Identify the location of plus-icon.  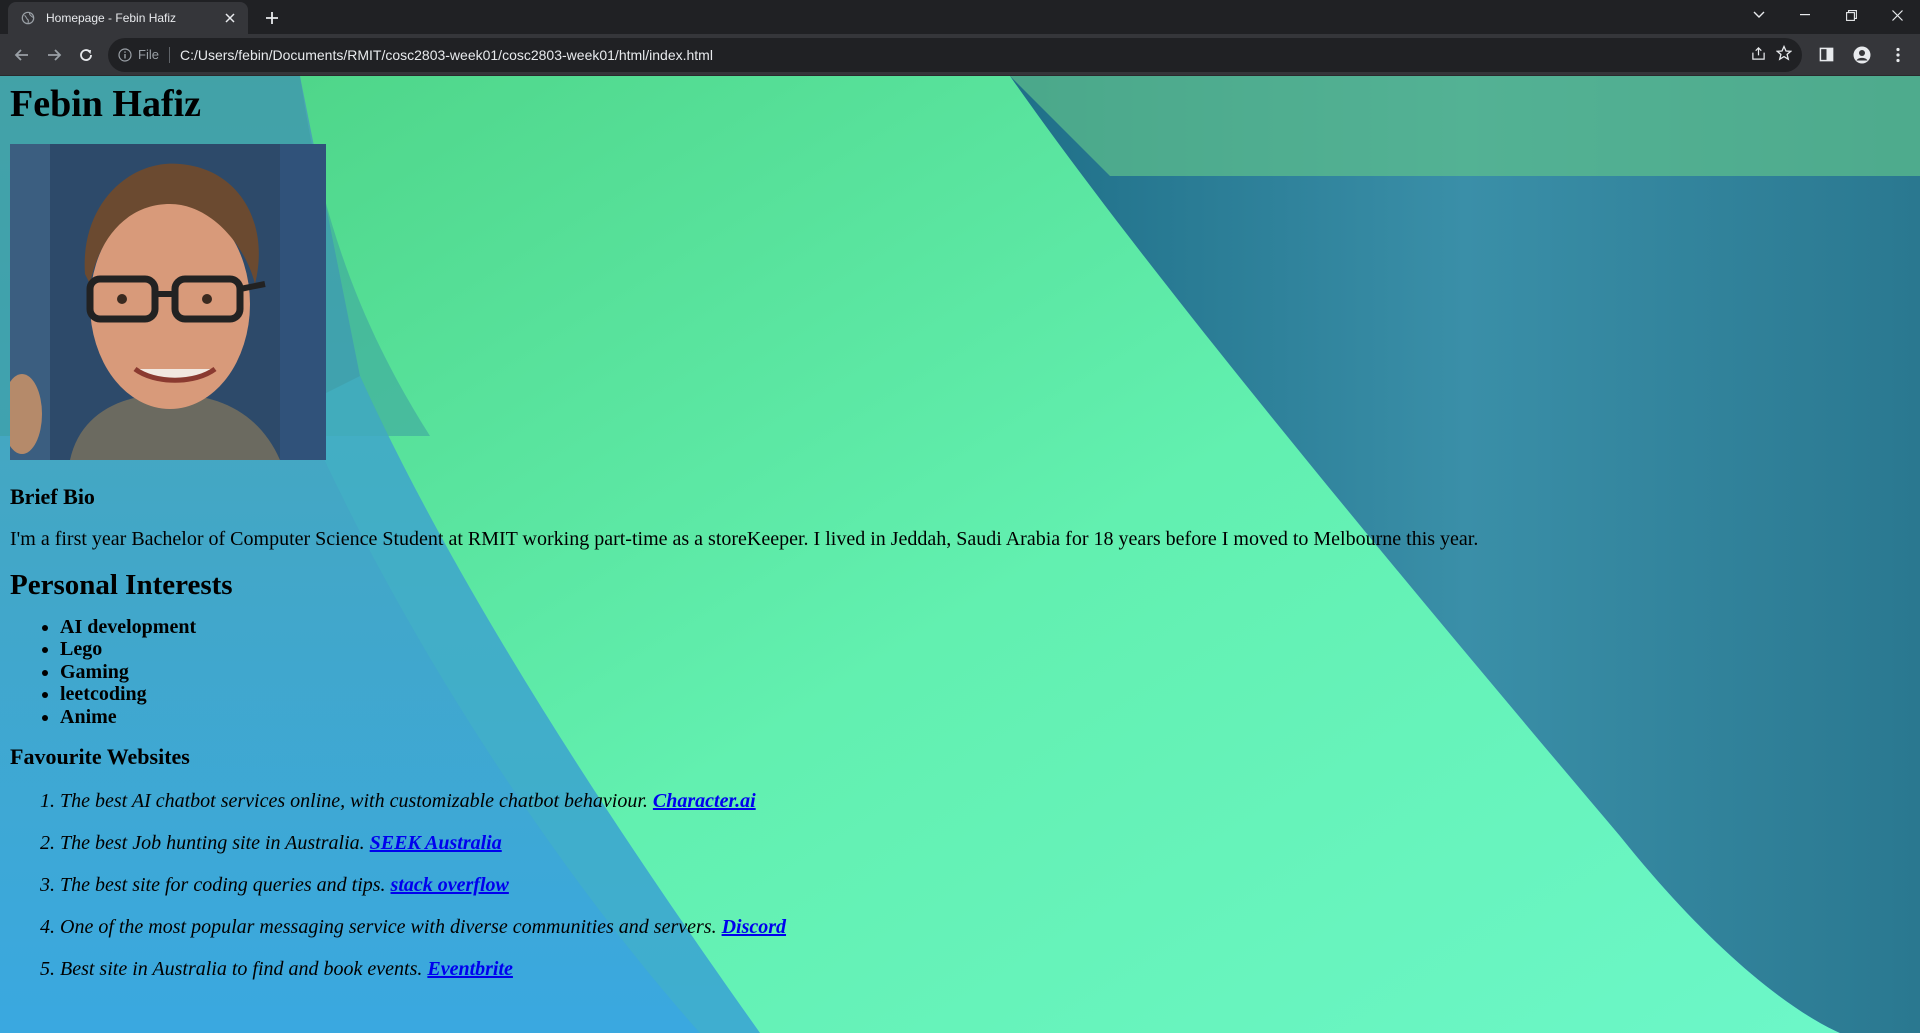
(272, 18).